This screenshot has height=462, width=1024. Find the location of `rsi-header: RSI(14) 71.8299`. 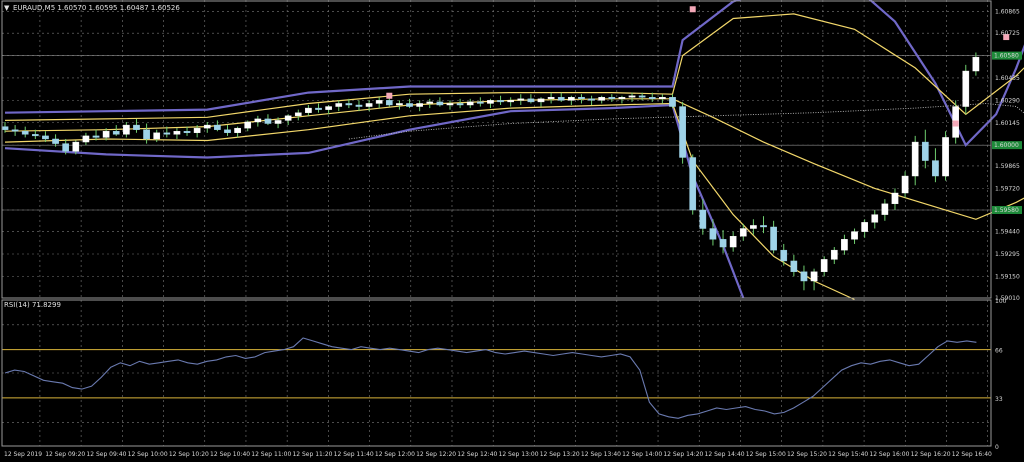

rsi-header: RSI(14) 71.8299 is located at coordinates (32, 305).